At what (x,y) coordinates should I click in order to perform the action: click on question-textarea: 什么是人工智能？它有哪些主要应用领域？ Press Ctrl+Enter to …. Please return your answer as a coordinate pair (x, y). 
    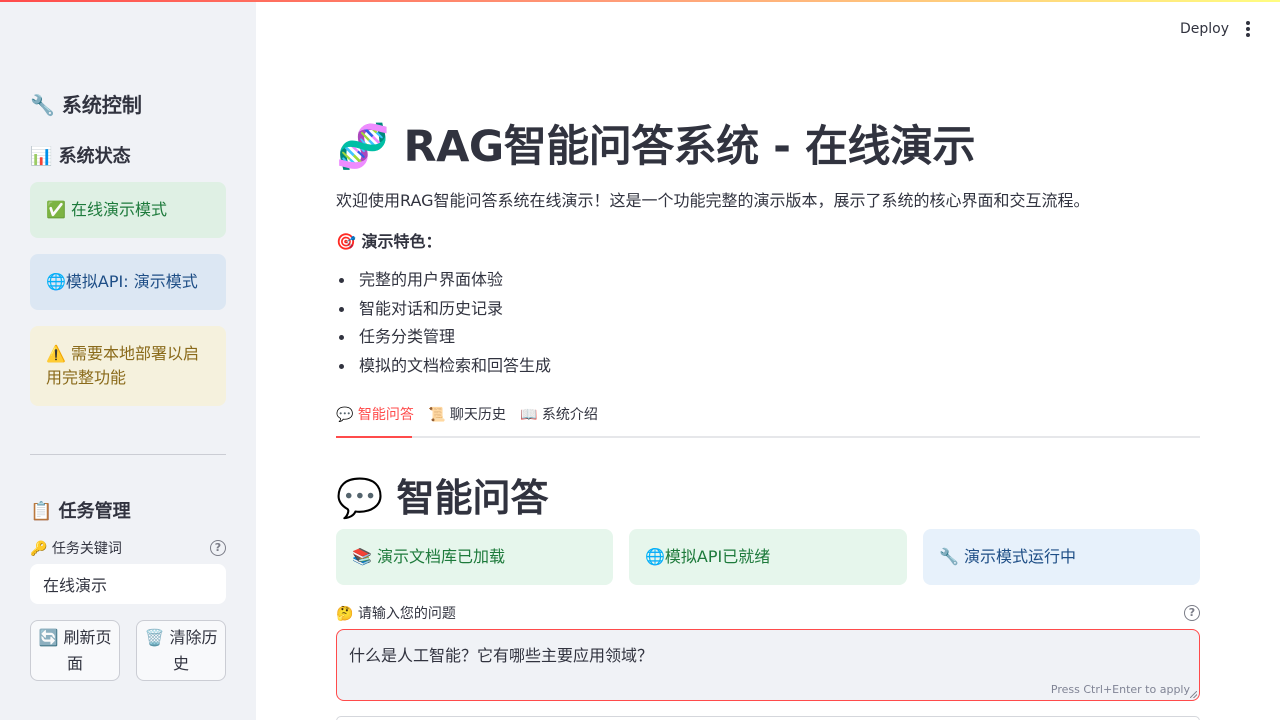
    Looking at the image, I should click on (768, 665).